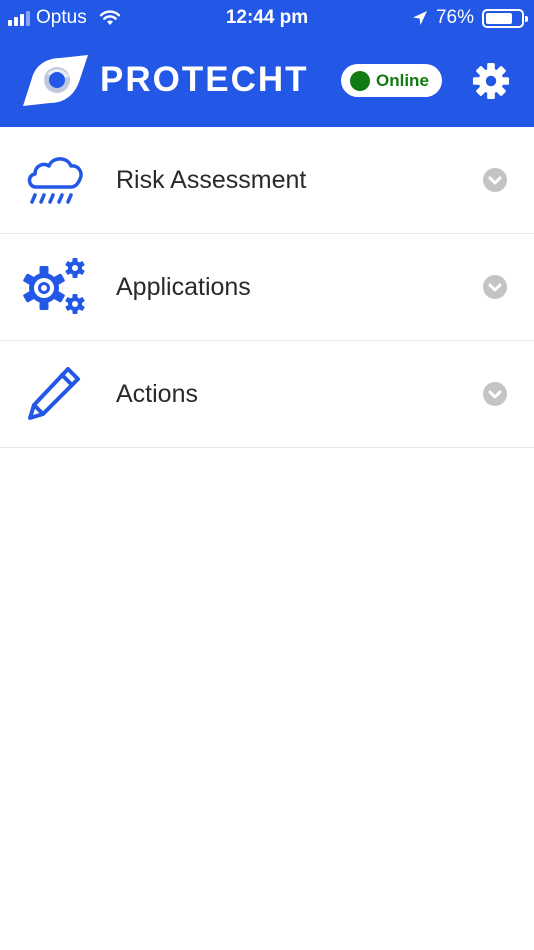  I want to click on battery-percent: 76%, so click(454, 17).